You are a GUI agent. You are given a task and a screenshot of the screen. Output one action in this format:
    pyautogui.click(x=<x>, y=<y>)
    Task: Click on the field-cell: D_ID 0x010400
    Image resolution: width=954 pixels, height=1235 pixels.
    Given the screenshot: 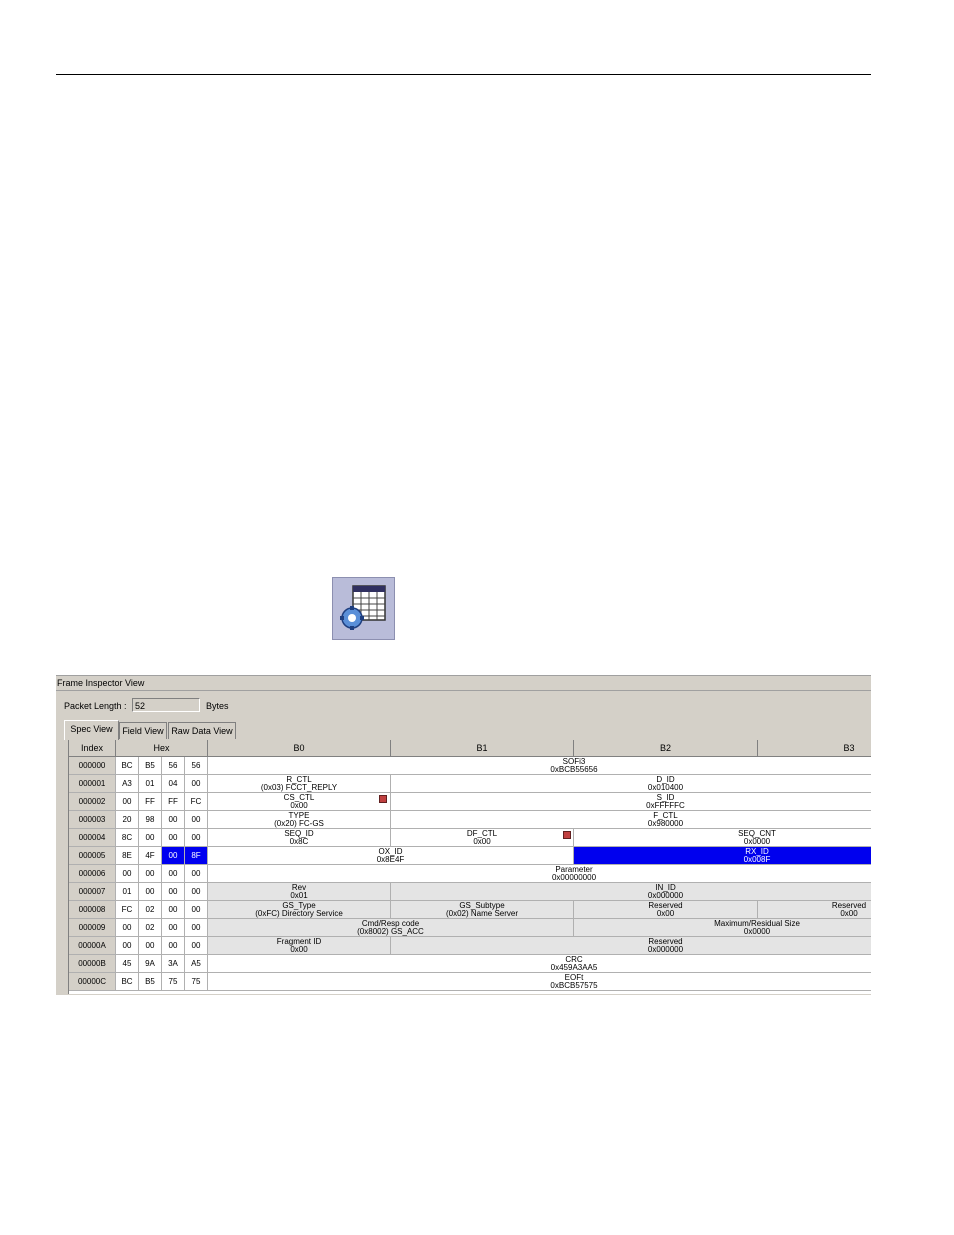 What is the action you would take?
    pyautogui.click(x=631, y=784)
    